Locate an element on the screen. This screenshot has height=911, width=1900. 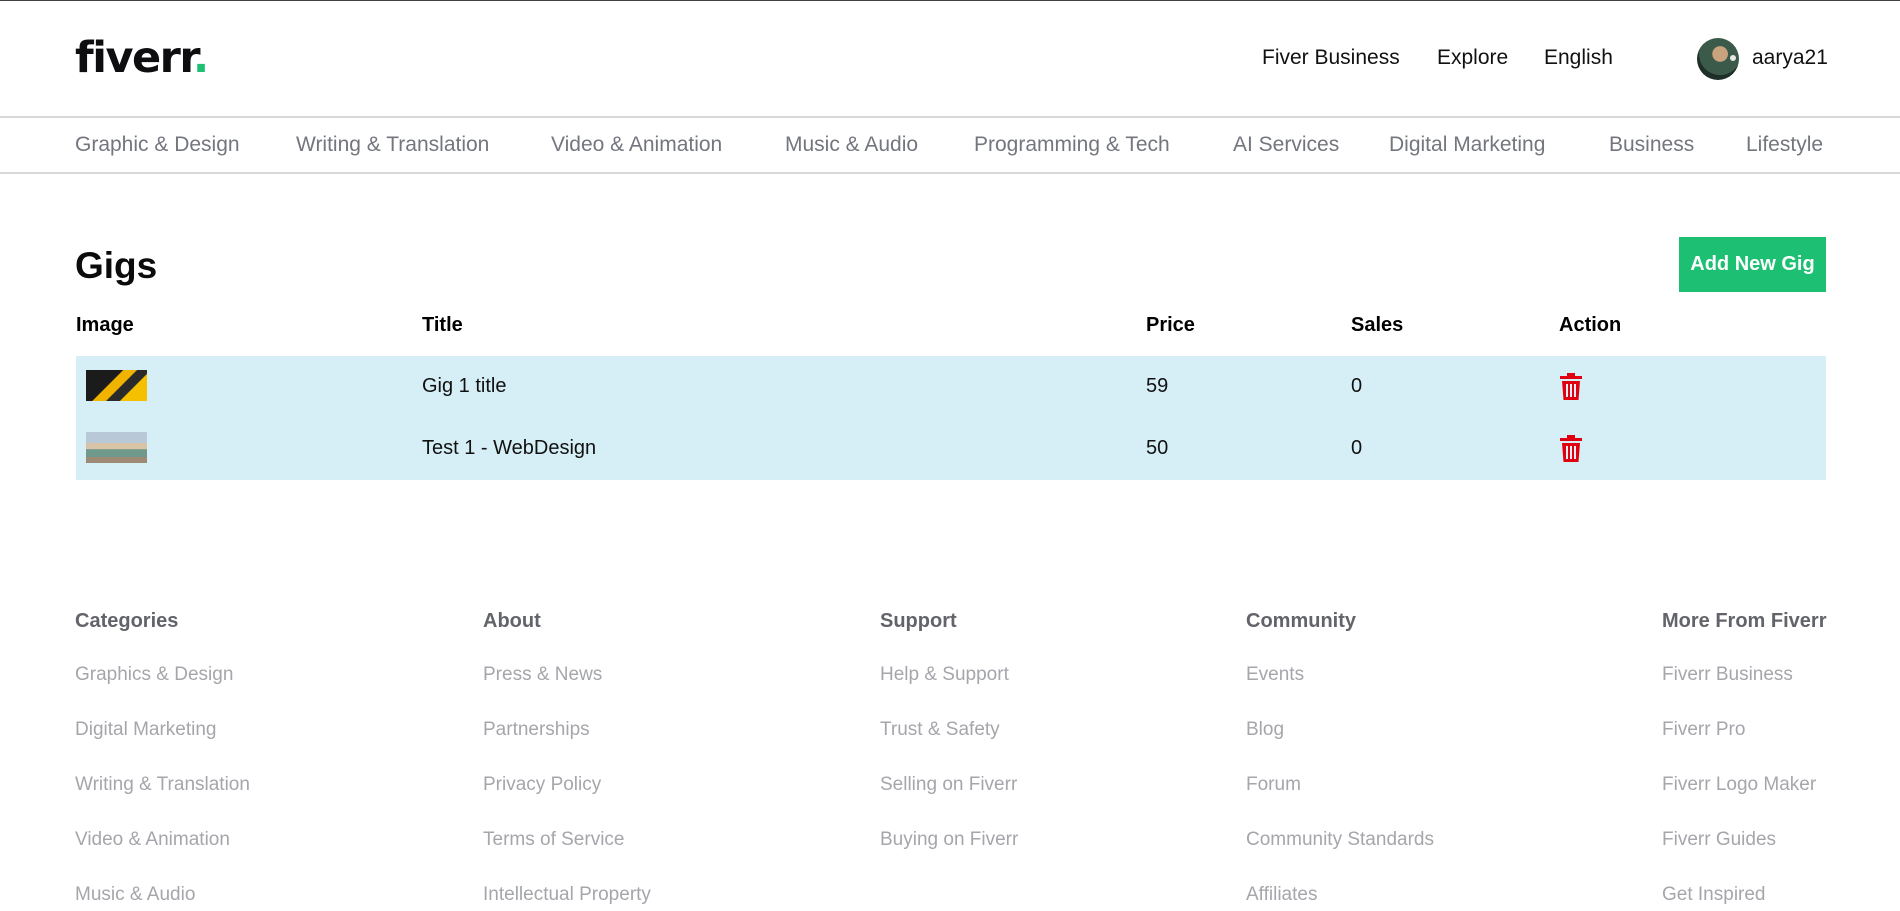
footer-link: Community Standards is located at coordinates (1340, 840).